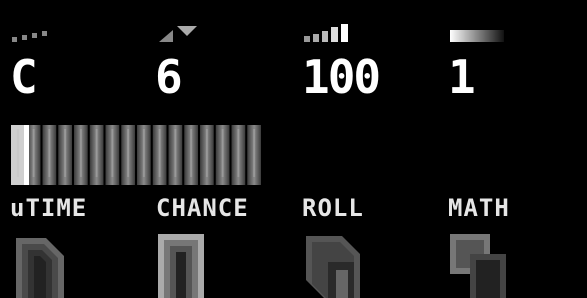  Describe the element at coordinates (326, 33) in the screenshot. I see `signal-bars-icon` at that location.